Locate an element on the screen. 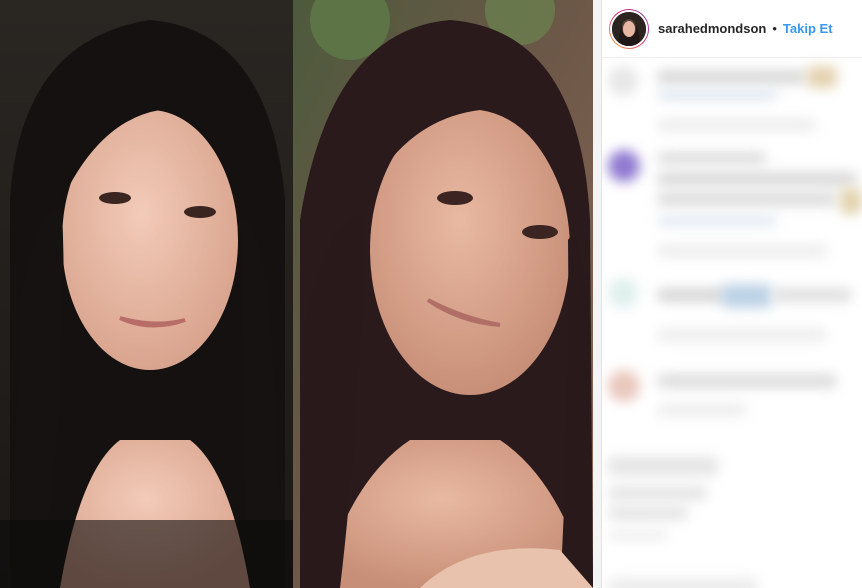  profile-photo-icon is located at coordinates (629, 28).